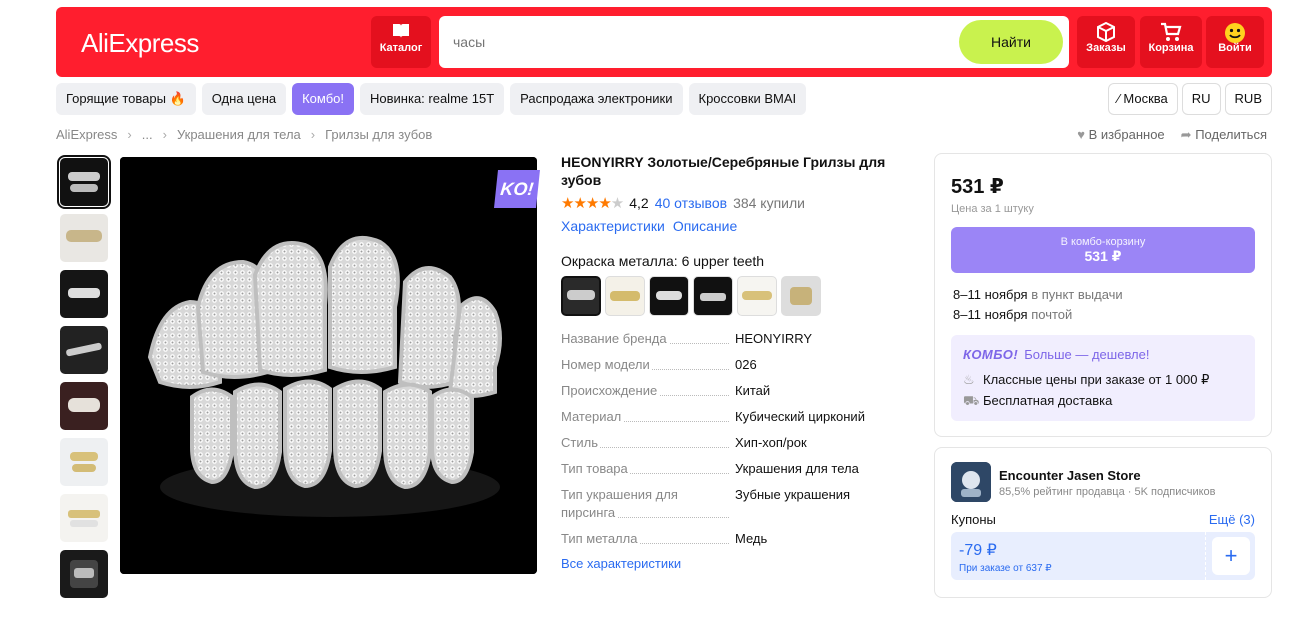 This screenshot has height=633, width=1297. I want to click on info-tabs: Характеристики Описание, so click(736, 226).